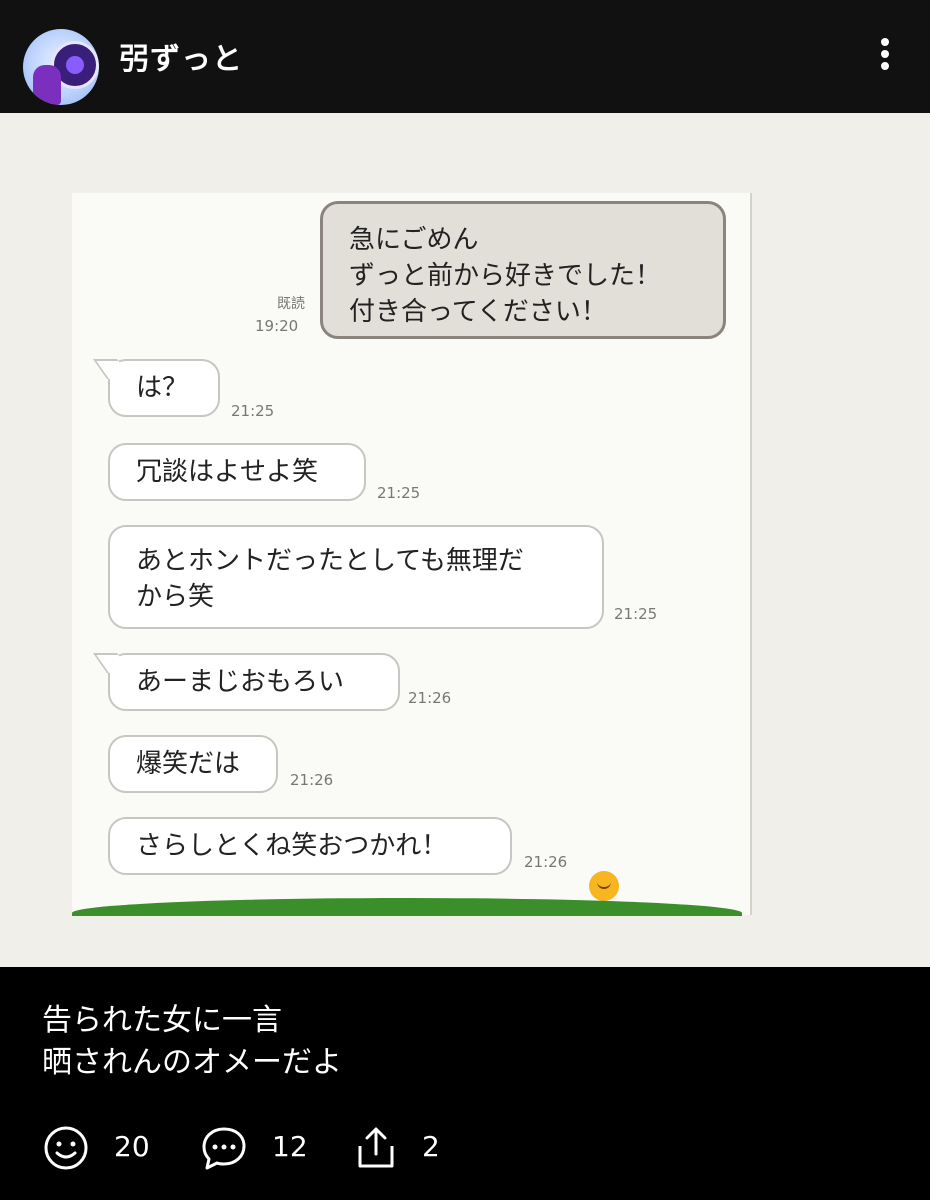 The image size is (930, 1200). I want to click on smiley-icon, so click(66, 1148).